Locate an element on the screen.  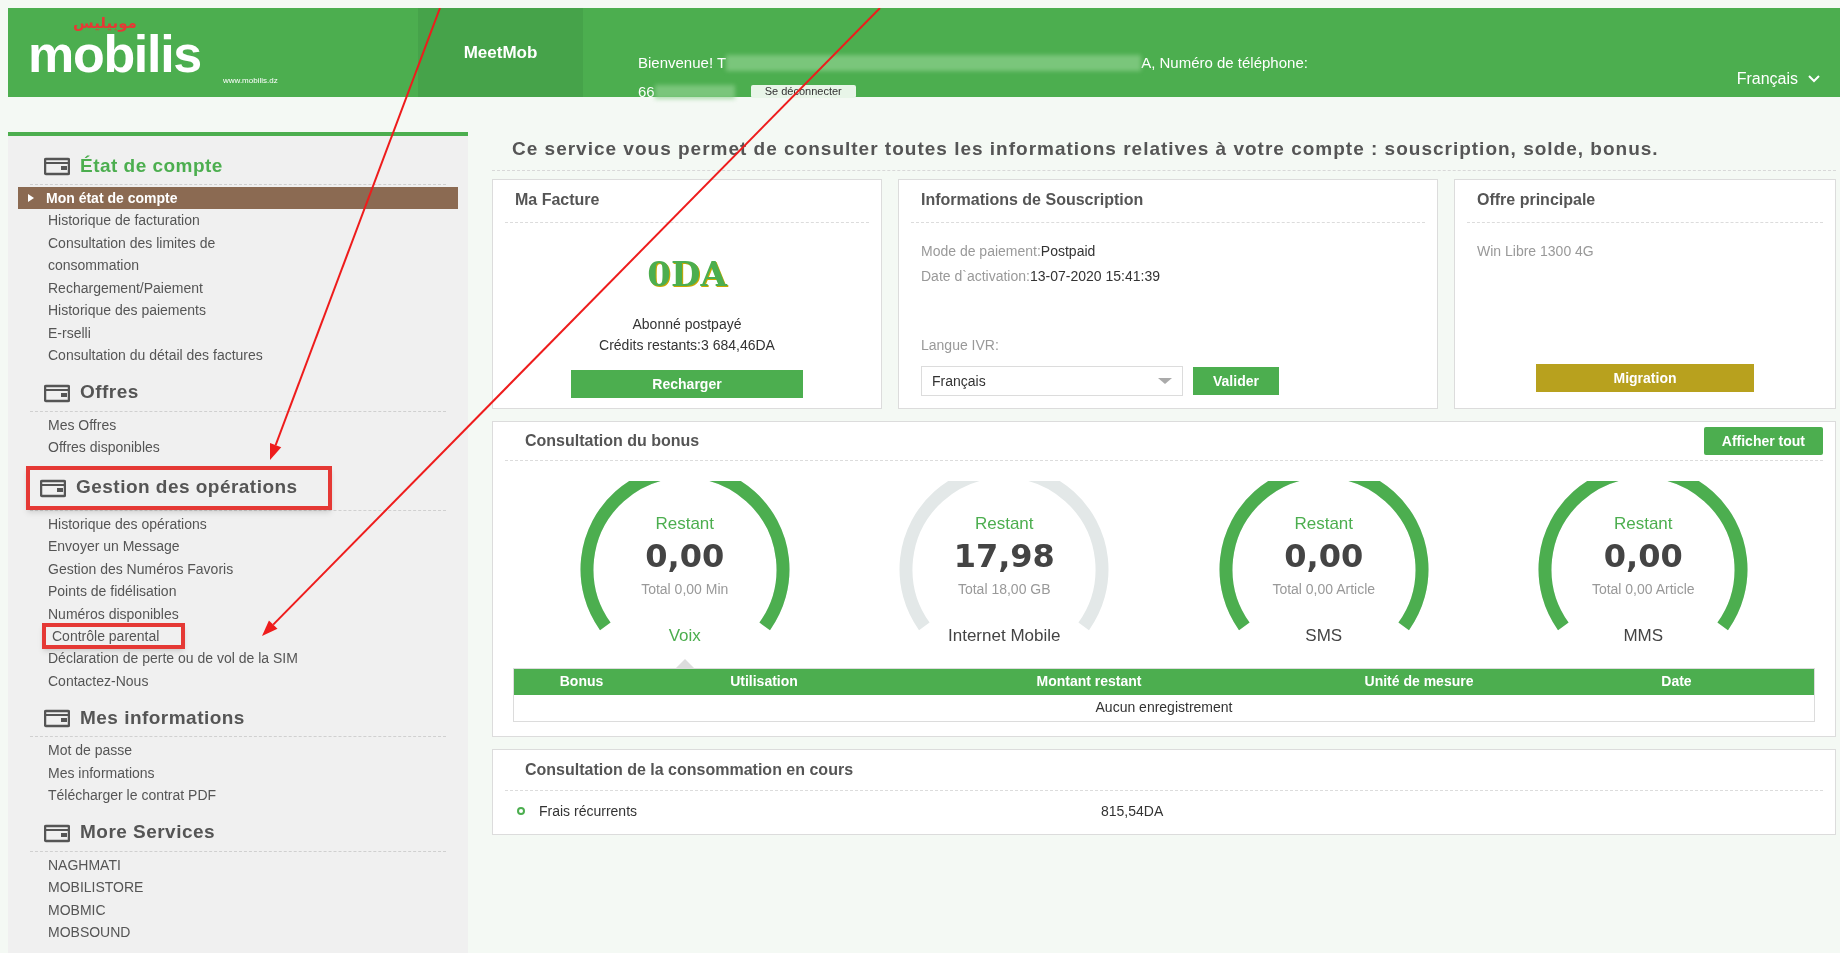
gauge-tab: MMS is located at coordinates (1643, 636).